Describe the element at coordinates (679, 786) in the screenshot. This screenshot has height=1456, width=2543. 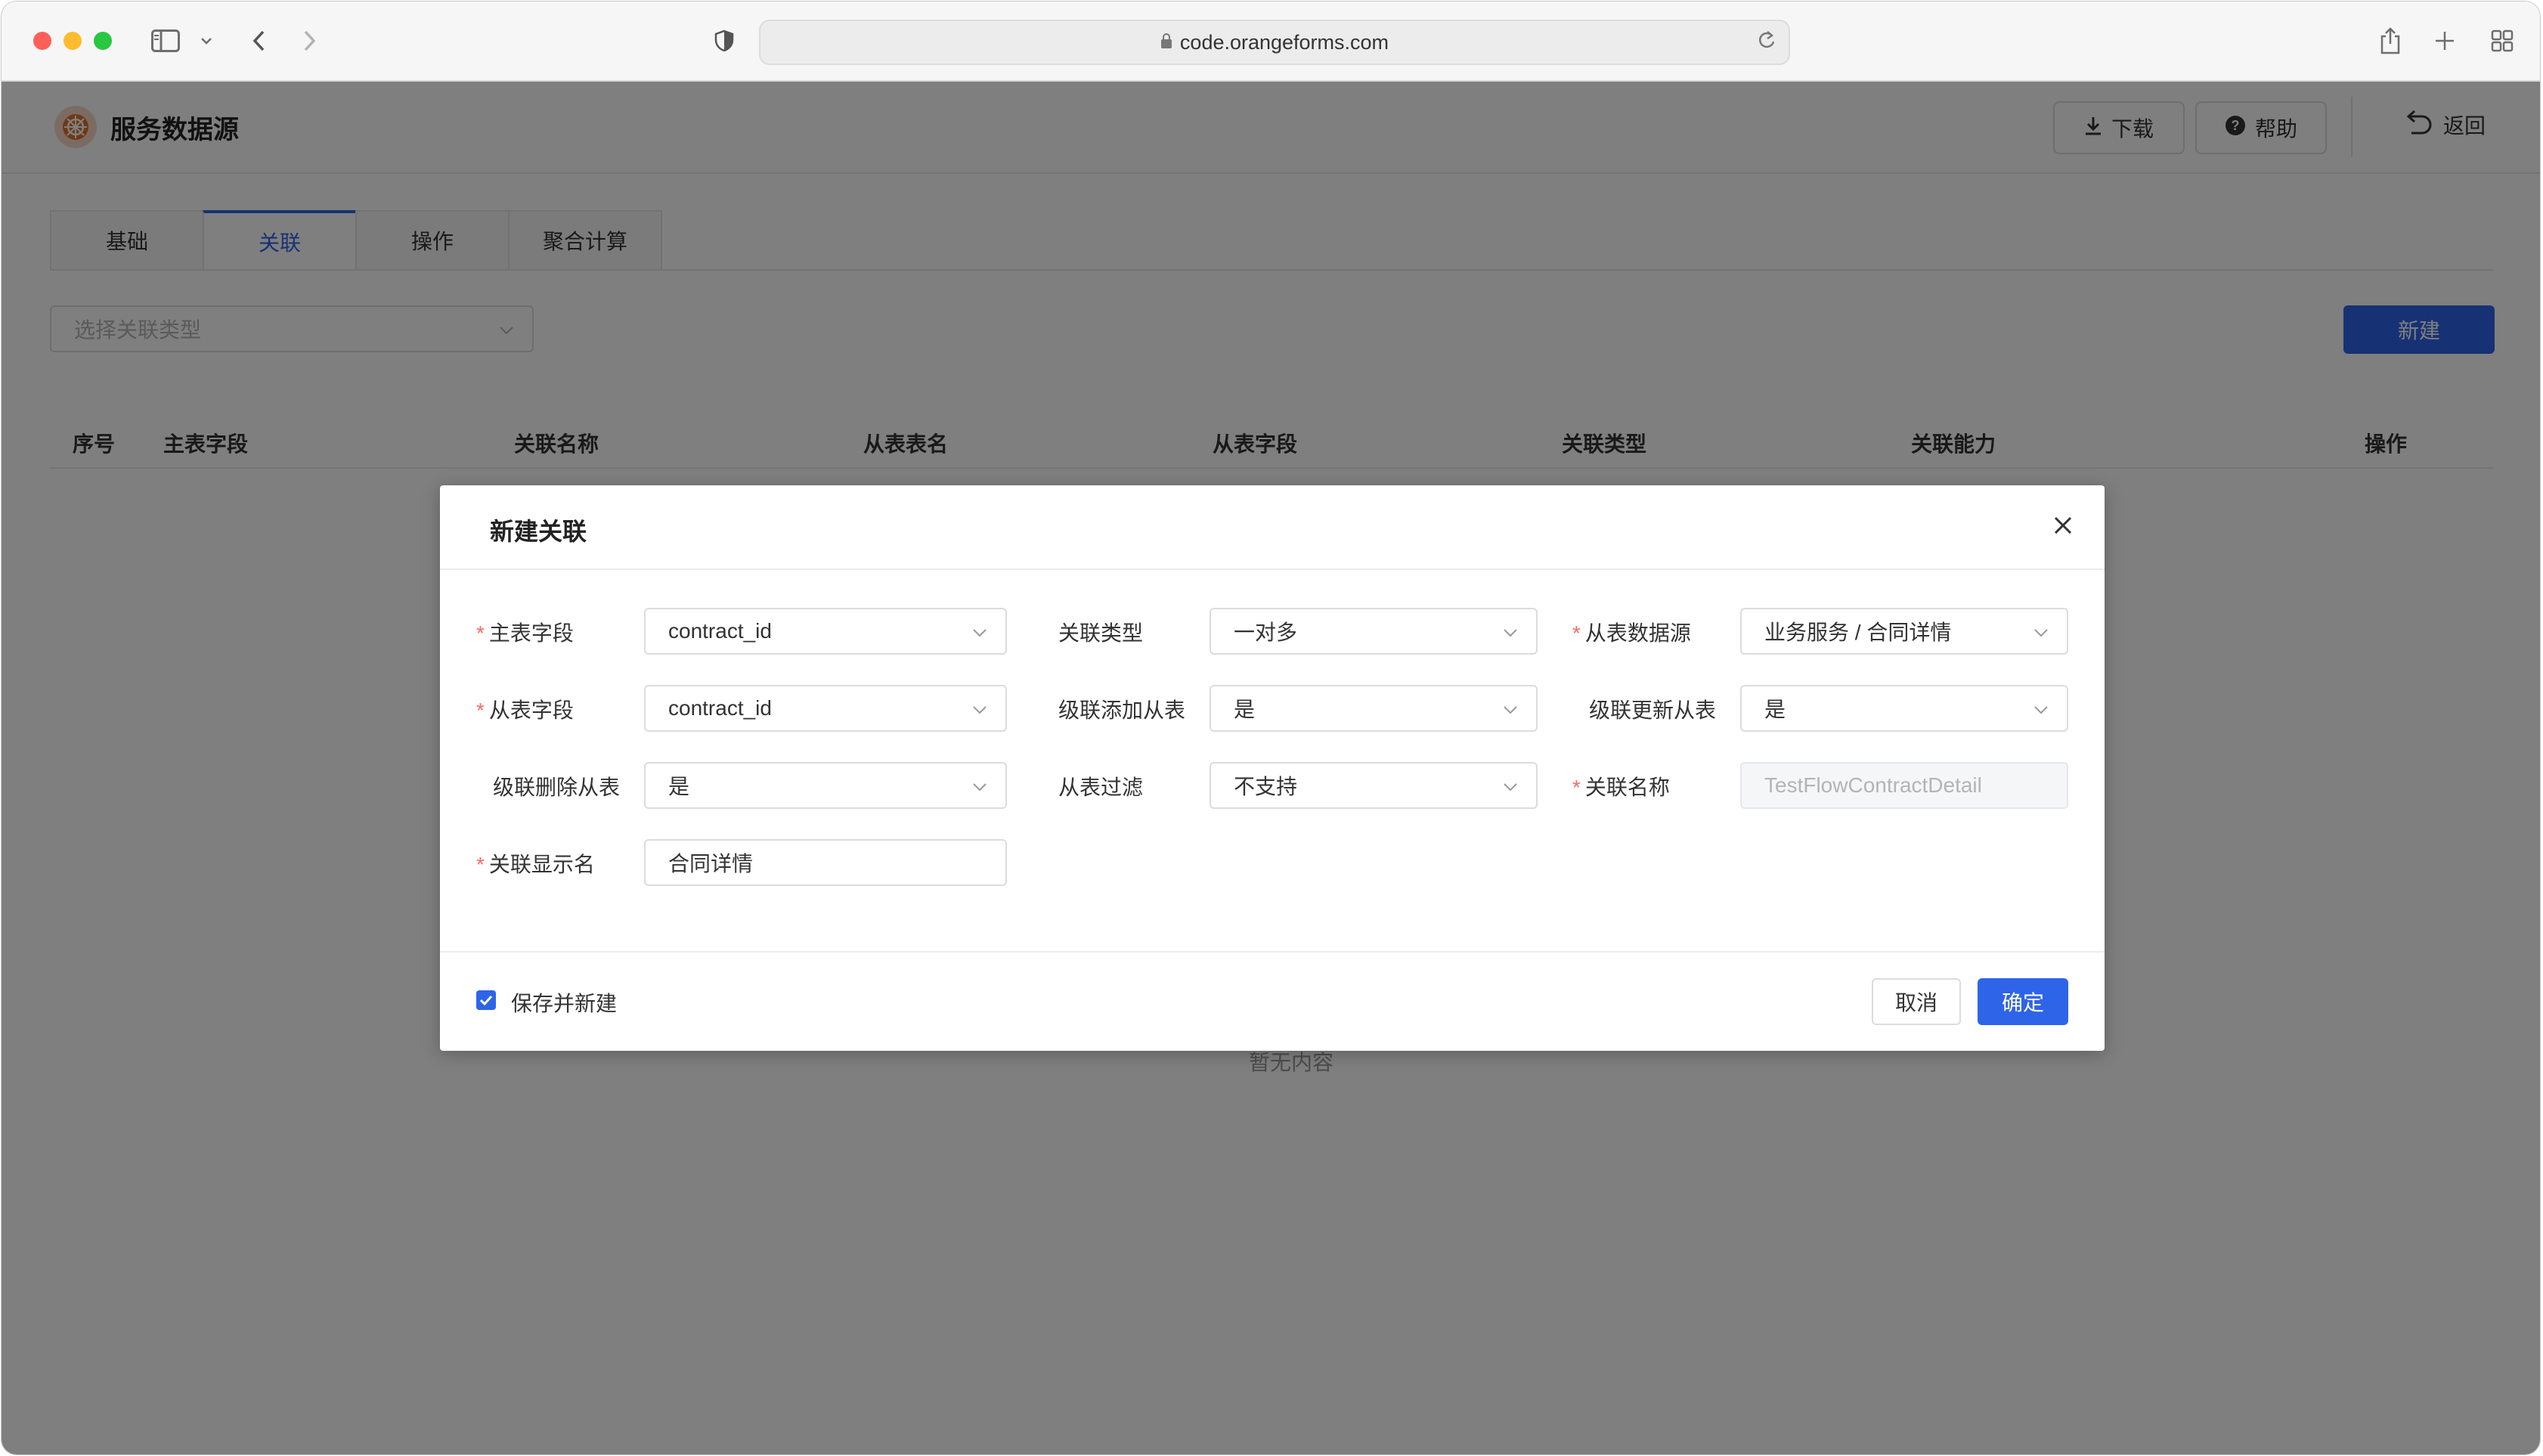
I see `cascade-delete-value: 是` at that location.